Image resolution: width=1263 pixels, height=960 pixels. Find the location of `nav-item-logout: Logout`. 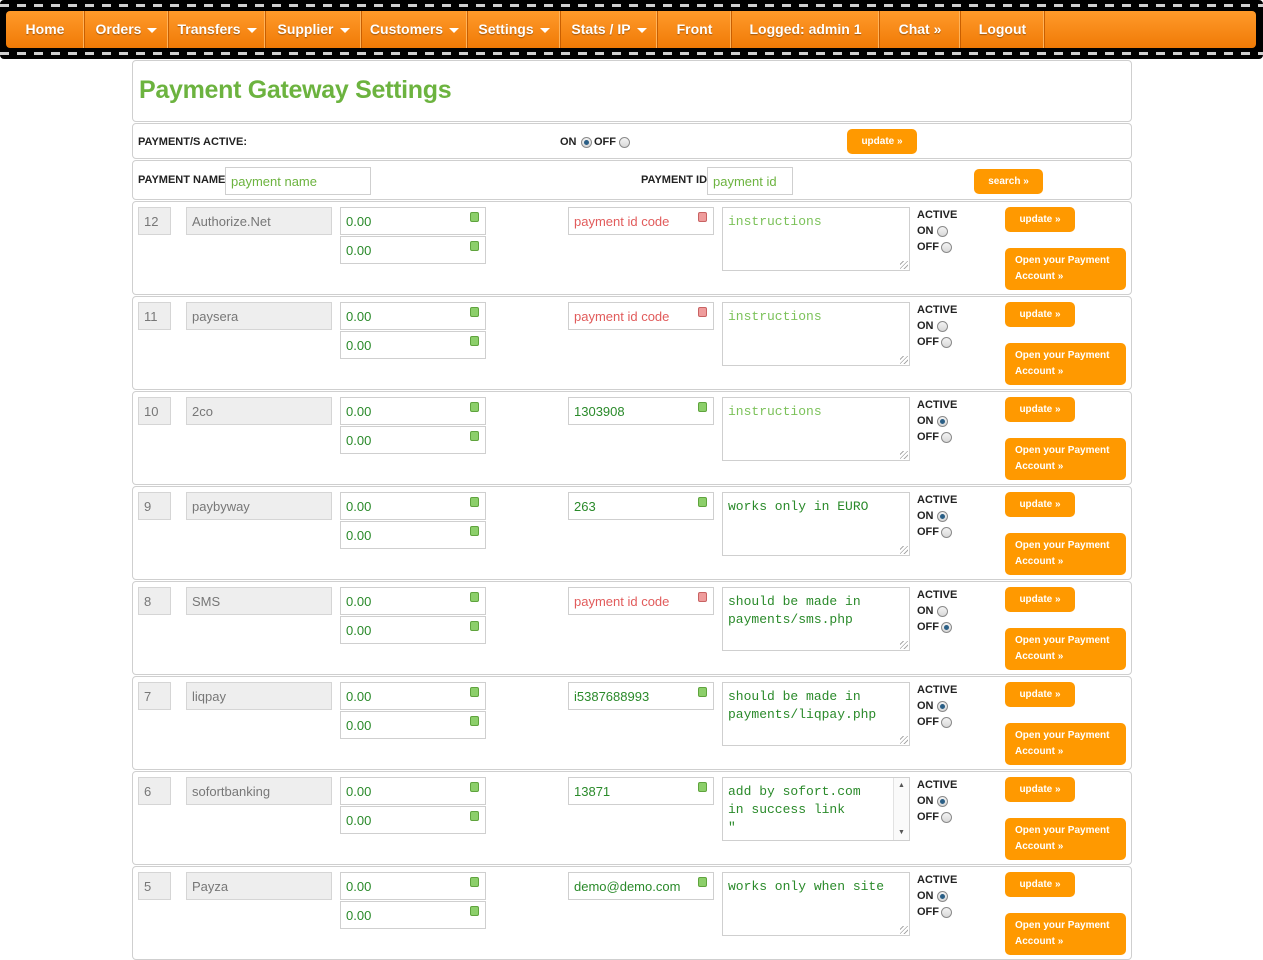

nav-item-logout: Logout is located at coordinates (1003, 29).